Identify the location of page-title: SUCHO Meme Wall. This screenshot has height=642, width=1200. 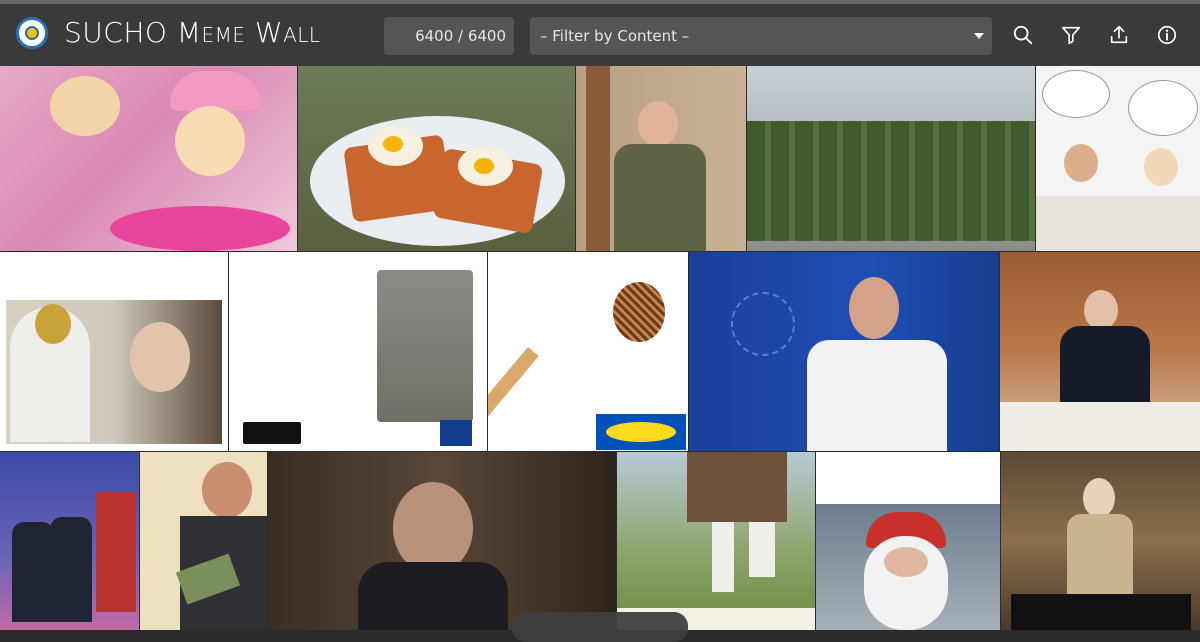
(192, 32).